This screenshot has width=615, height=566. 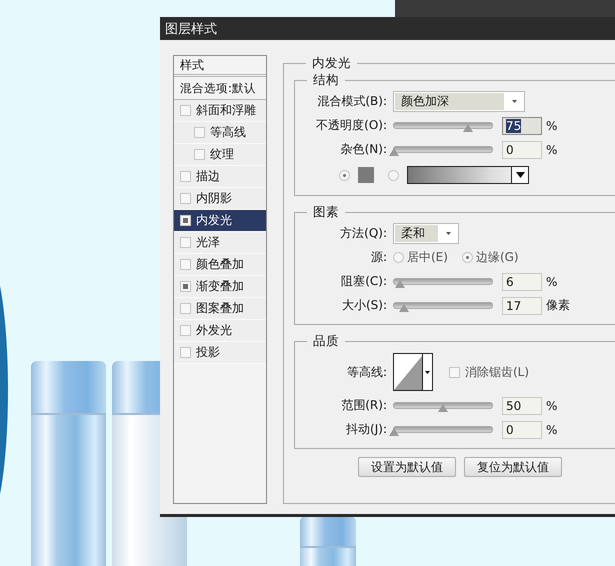 I want to click on technique-dropdown: 柔和, so click(x=426, y=233).